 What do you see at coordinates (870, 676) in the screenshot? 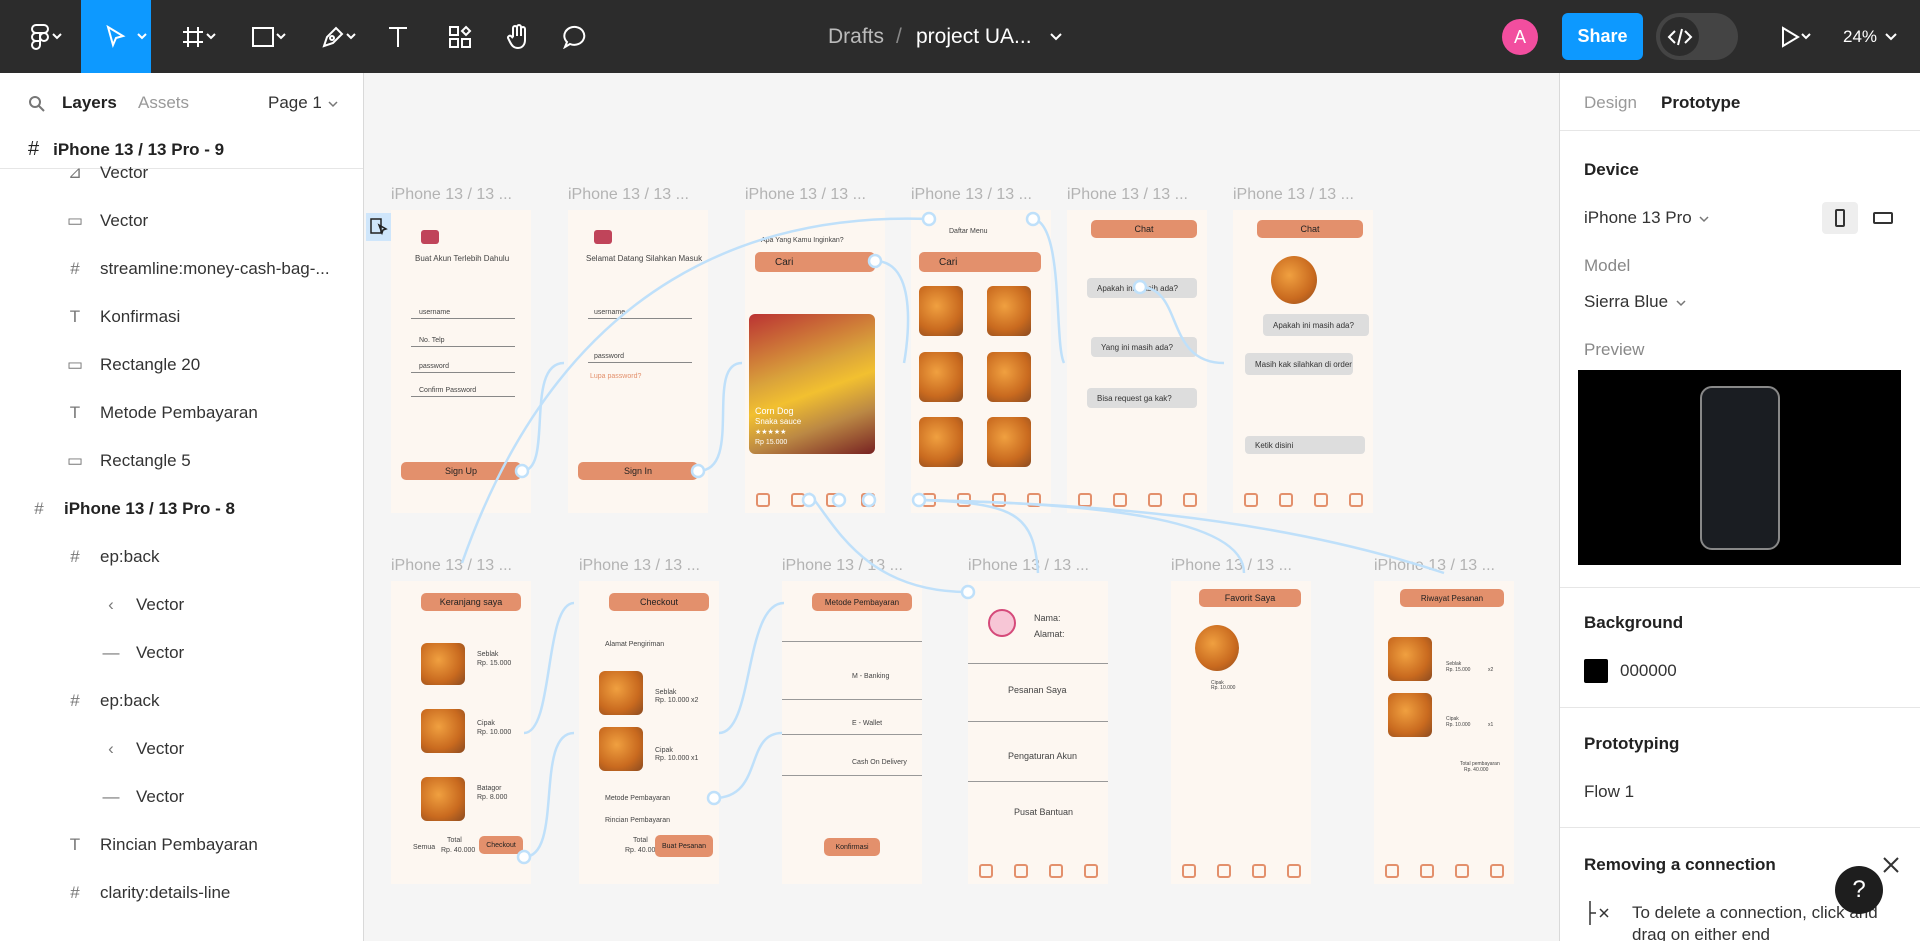
I see `payment-option-mbanking: M - Banking` at bounding box center [870, 676].